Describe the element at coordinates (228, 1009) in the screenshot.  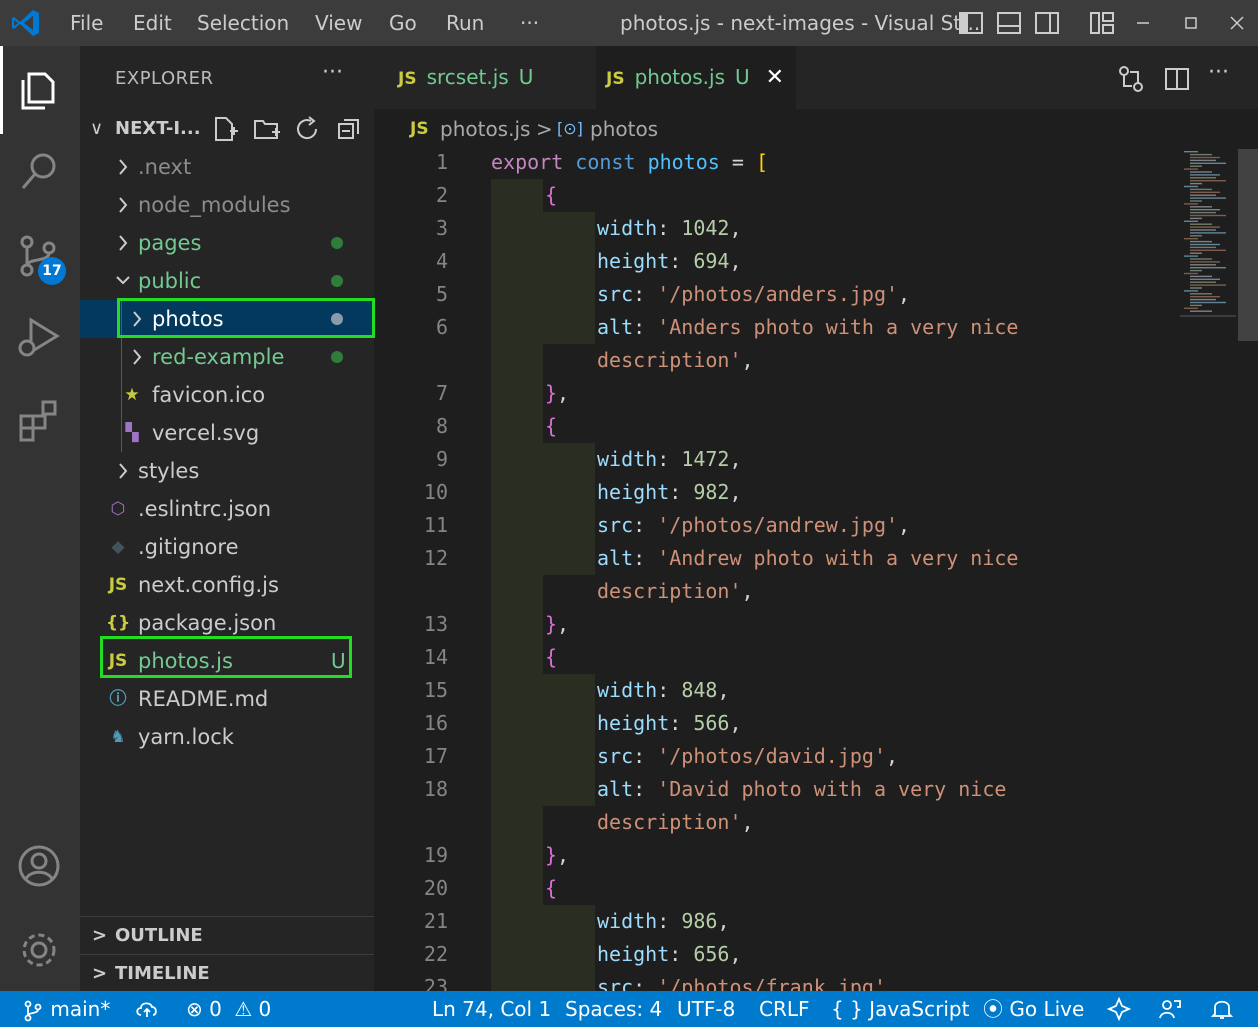
I see `problems-indicator: ⊗ 0 ⚠ 0` at that location.